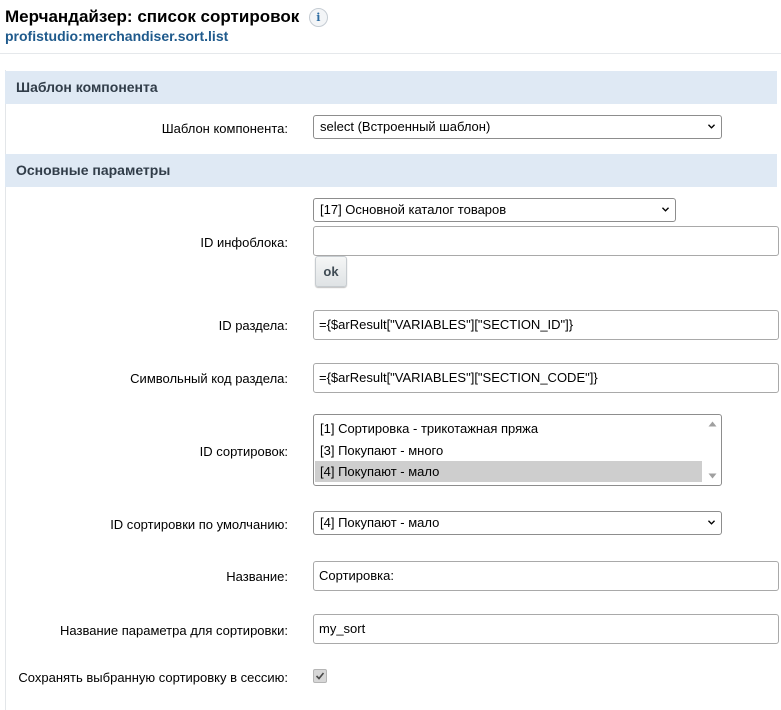 The width and height of the screenshot is (781, 710). I want to click on save-session-checkbox, so click(320, 676).